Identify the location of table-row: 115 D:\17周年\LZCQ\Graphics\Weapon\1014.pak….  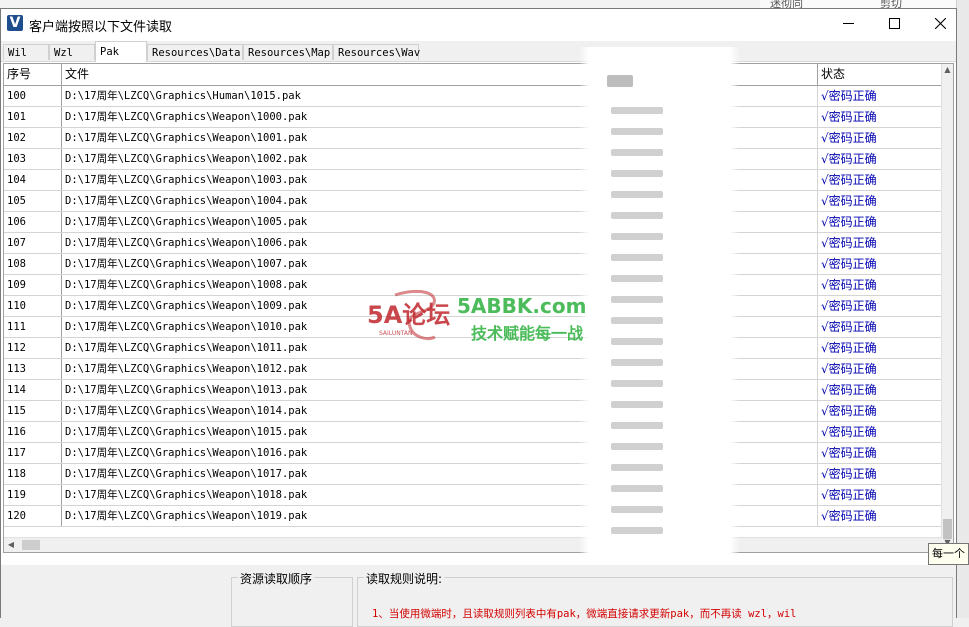
(473, 411).